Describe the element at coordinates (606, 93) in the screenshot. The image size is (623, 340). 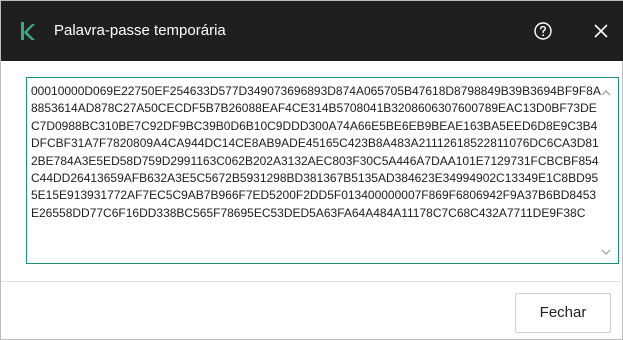
I see `scroll-up-chevron-icon` at that location.